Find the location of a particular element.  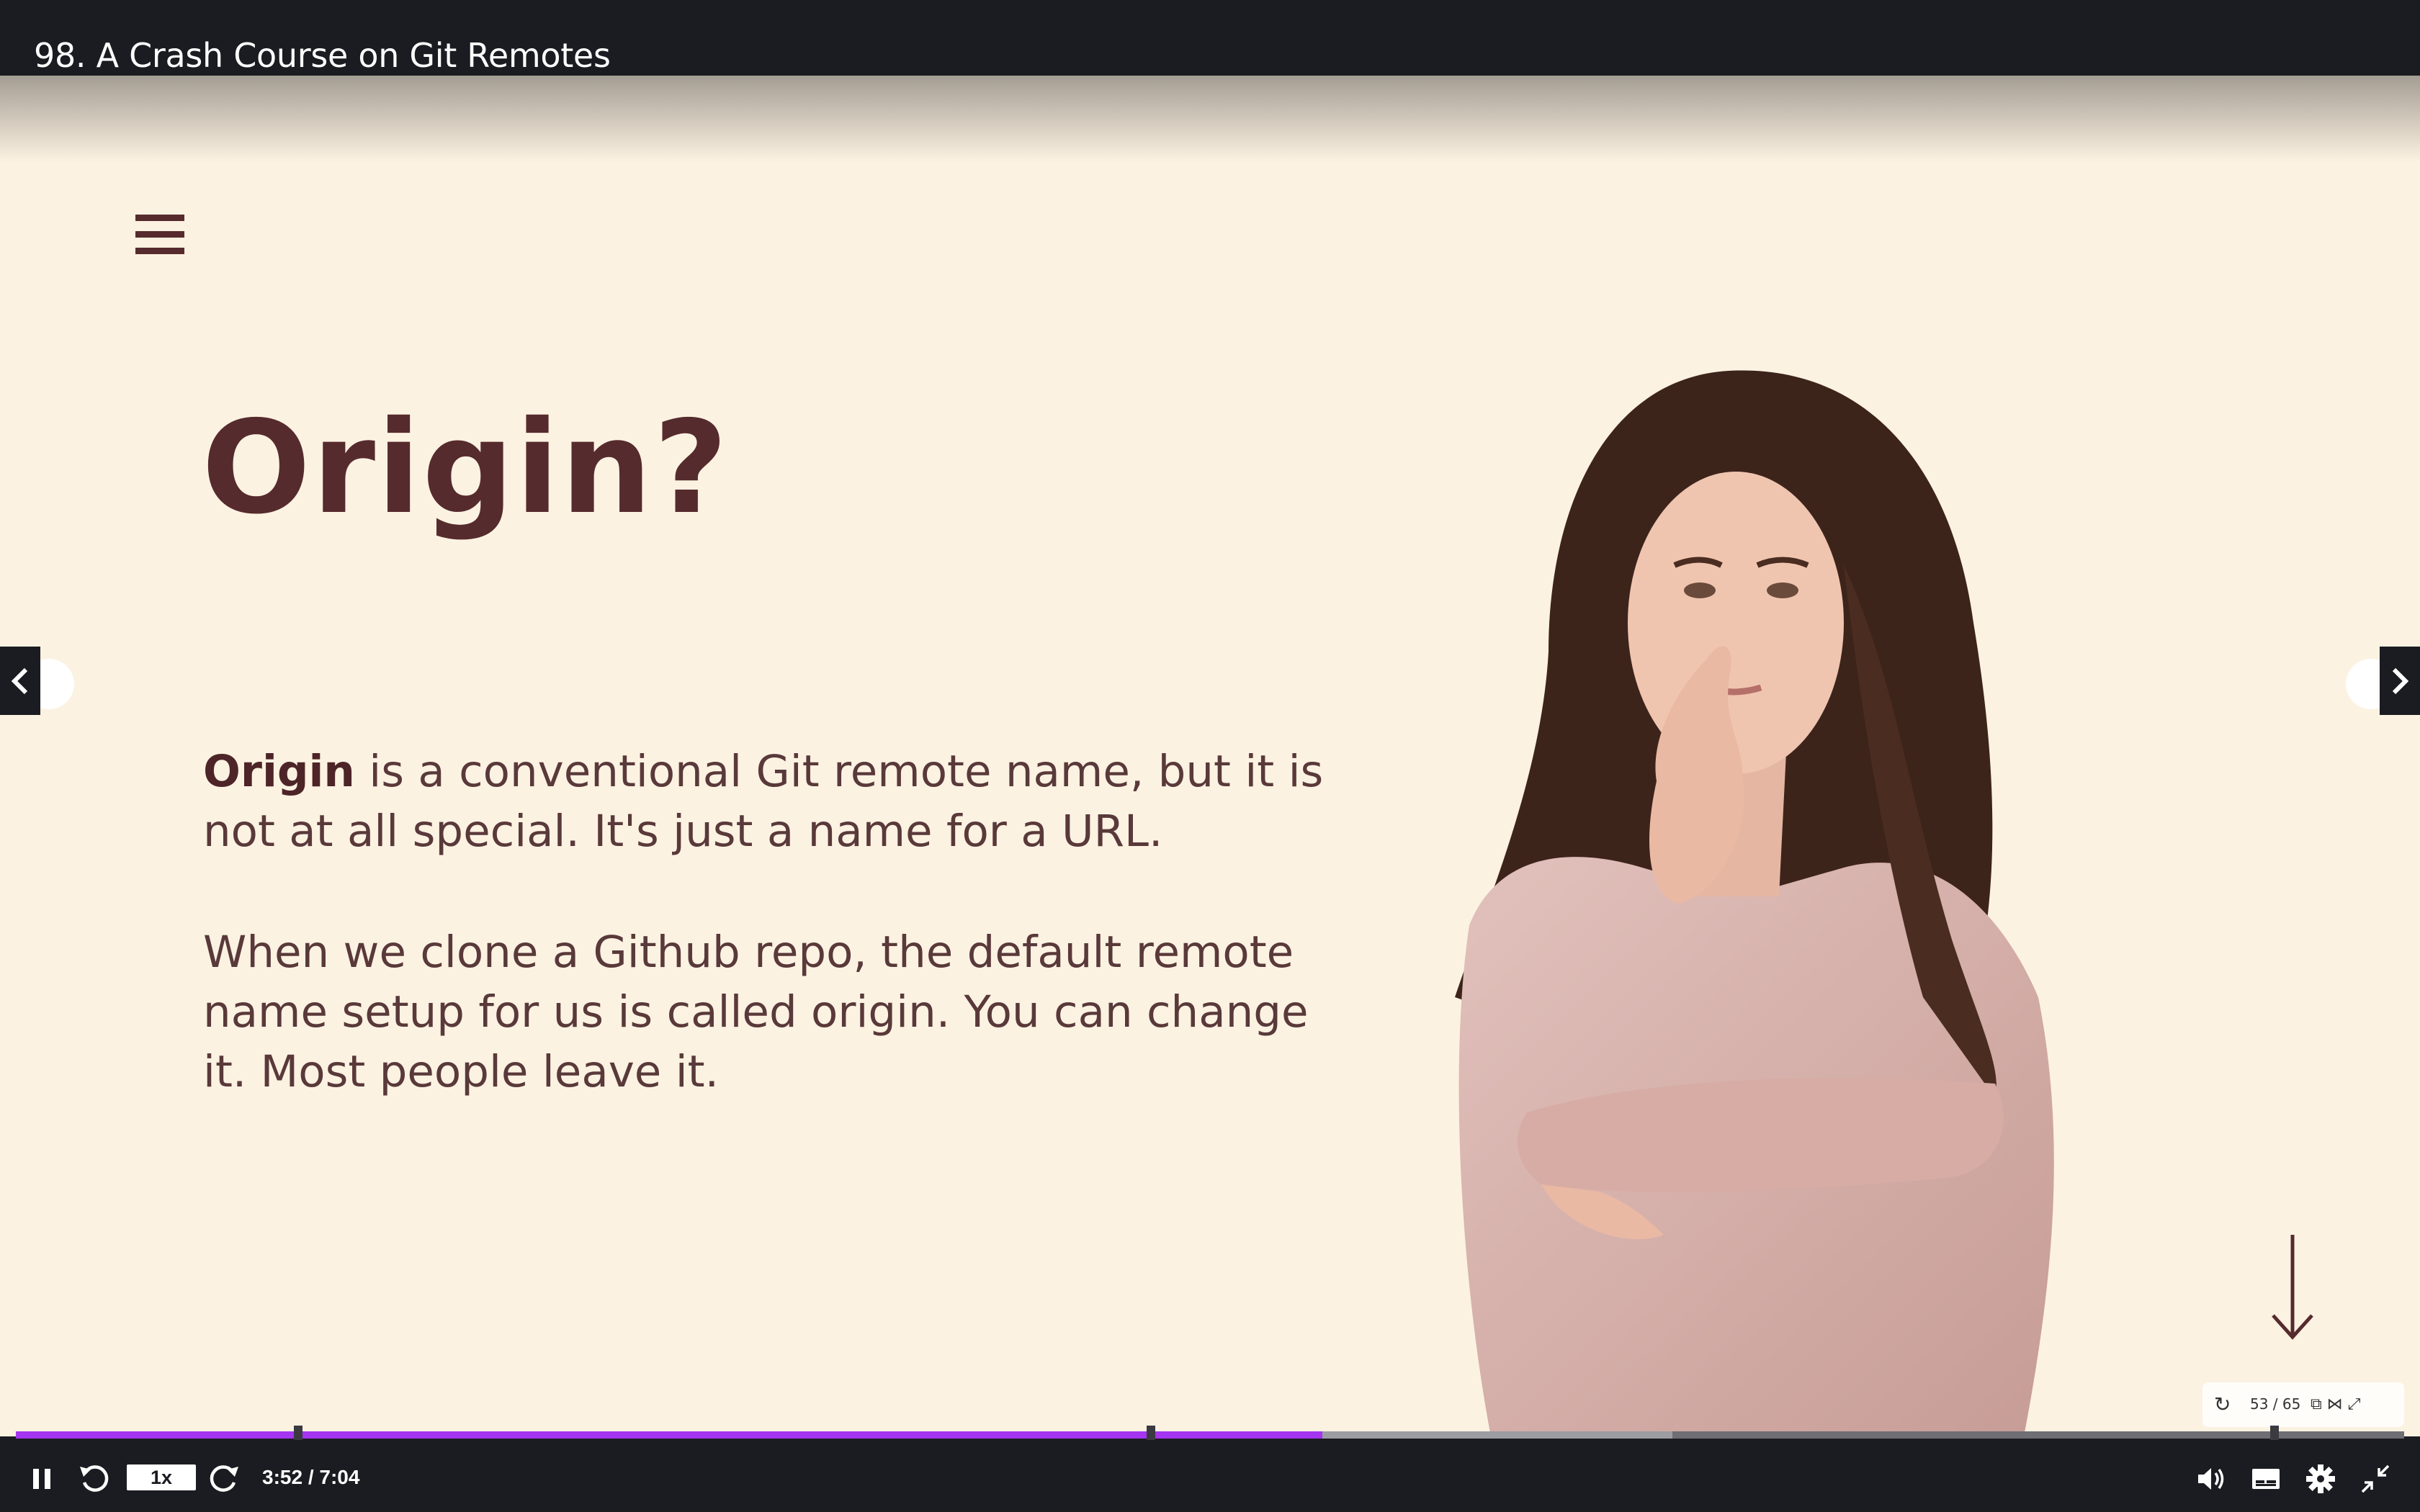

previous-slide-button is located at coordinates (20, 681).